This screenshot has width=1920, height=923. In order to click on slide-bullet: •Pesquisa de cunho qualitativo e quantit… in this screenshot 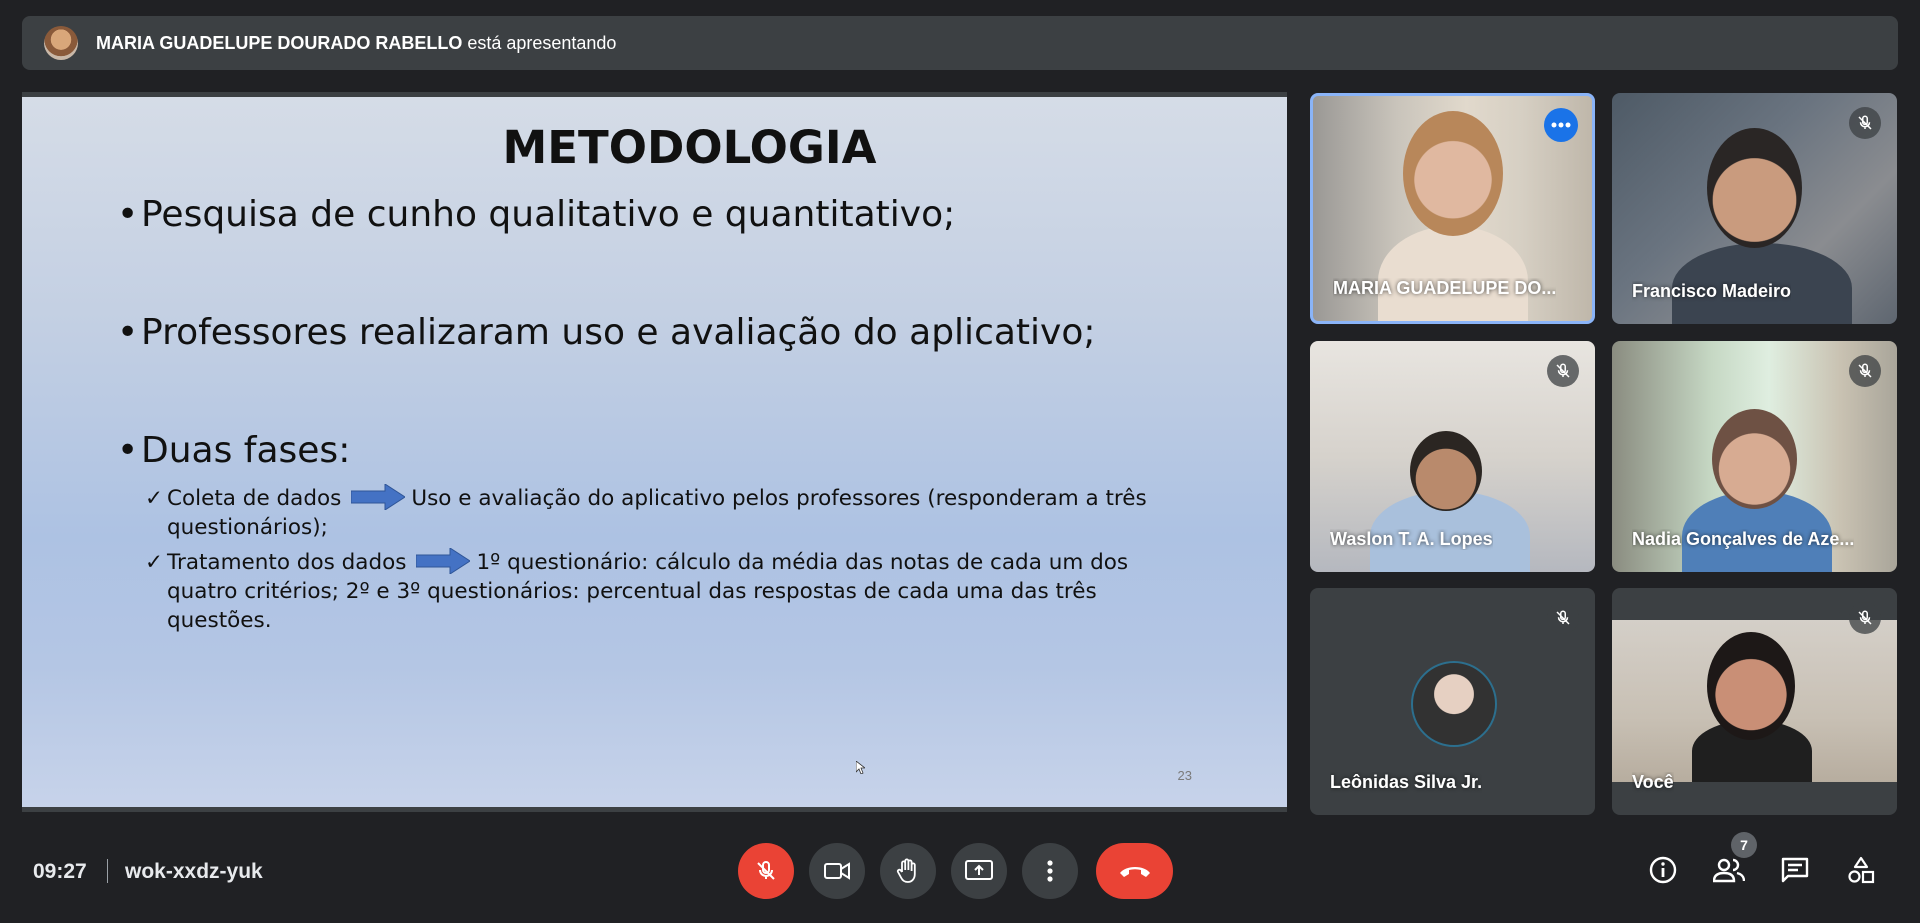, I will do `click(536, 214)`.